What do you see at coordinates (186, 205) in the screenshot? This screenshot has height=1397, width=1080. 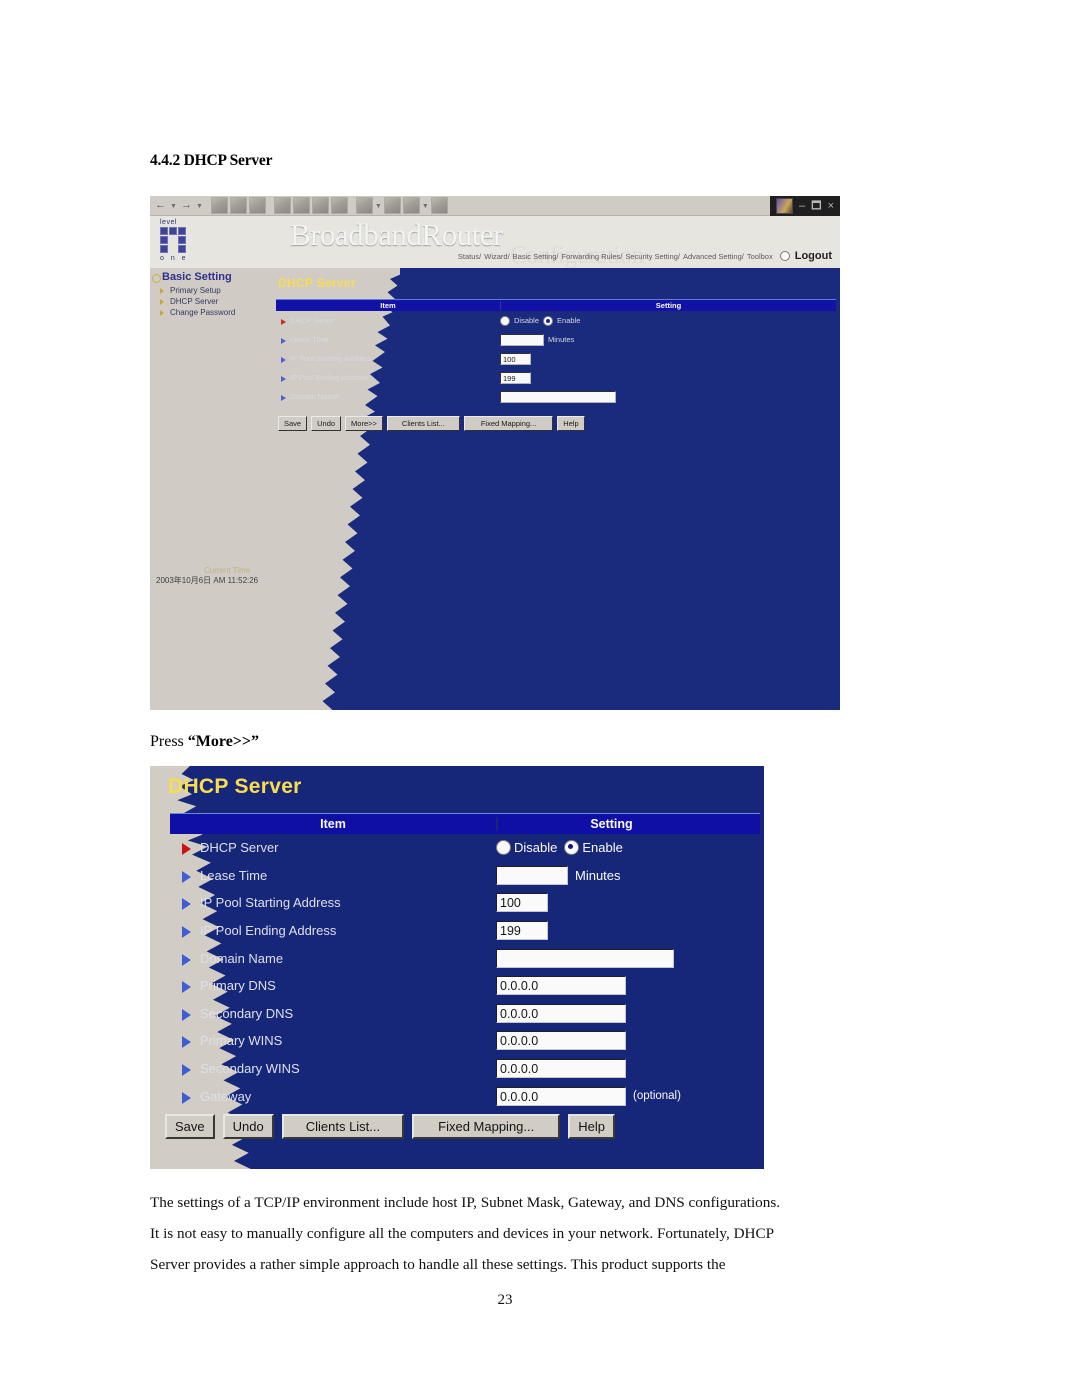 I see `forward-arrow-icon: →` at bounding box center [186, 205].